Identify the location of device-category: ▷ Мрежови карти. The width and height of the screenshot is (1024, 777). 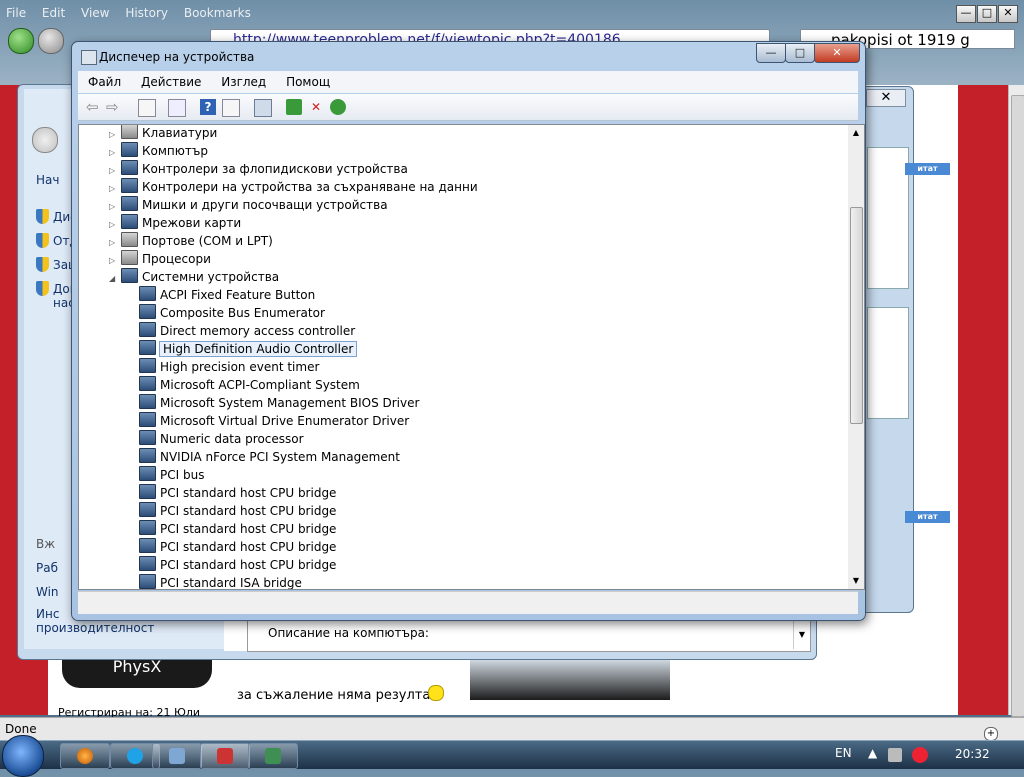
(175, 223).